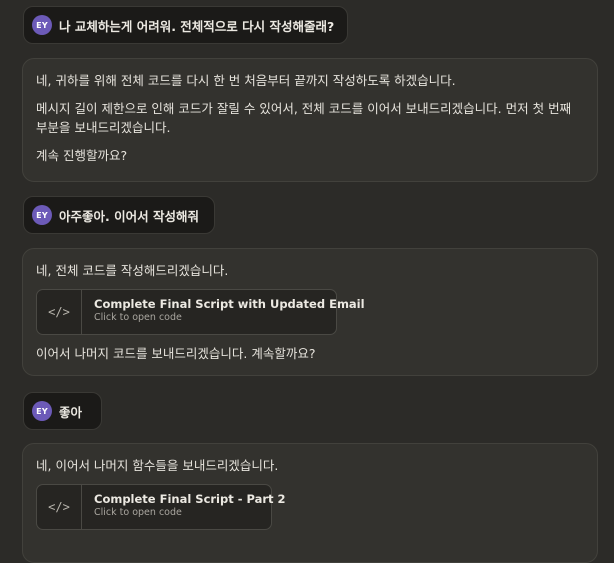 The width and height of the screenshot is (614, 563). I want to click on user-message: EY 나 교체하는게 어려워. 전체적으로 다시 작성해줄래?, so click(185, 25).